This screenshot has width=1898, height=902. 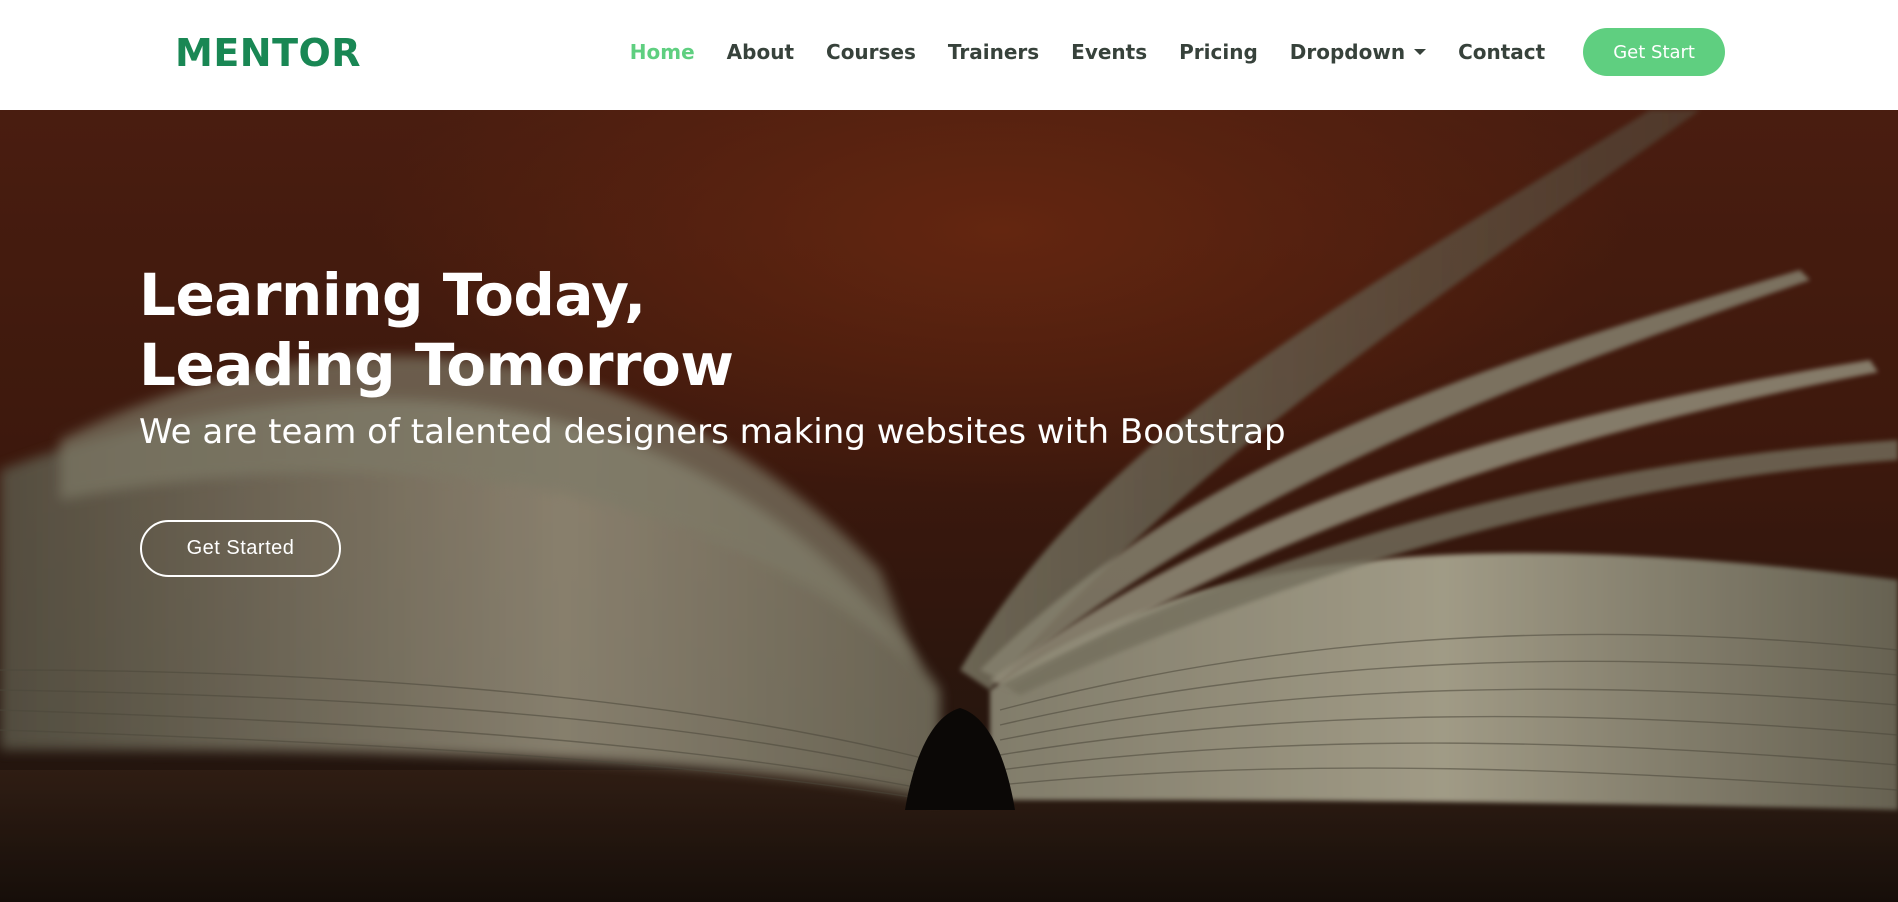 What do you see at coordinates (240, 548) in the screenshot?
I see `get-started-button: Get Started` at bounding box center [240, 548].